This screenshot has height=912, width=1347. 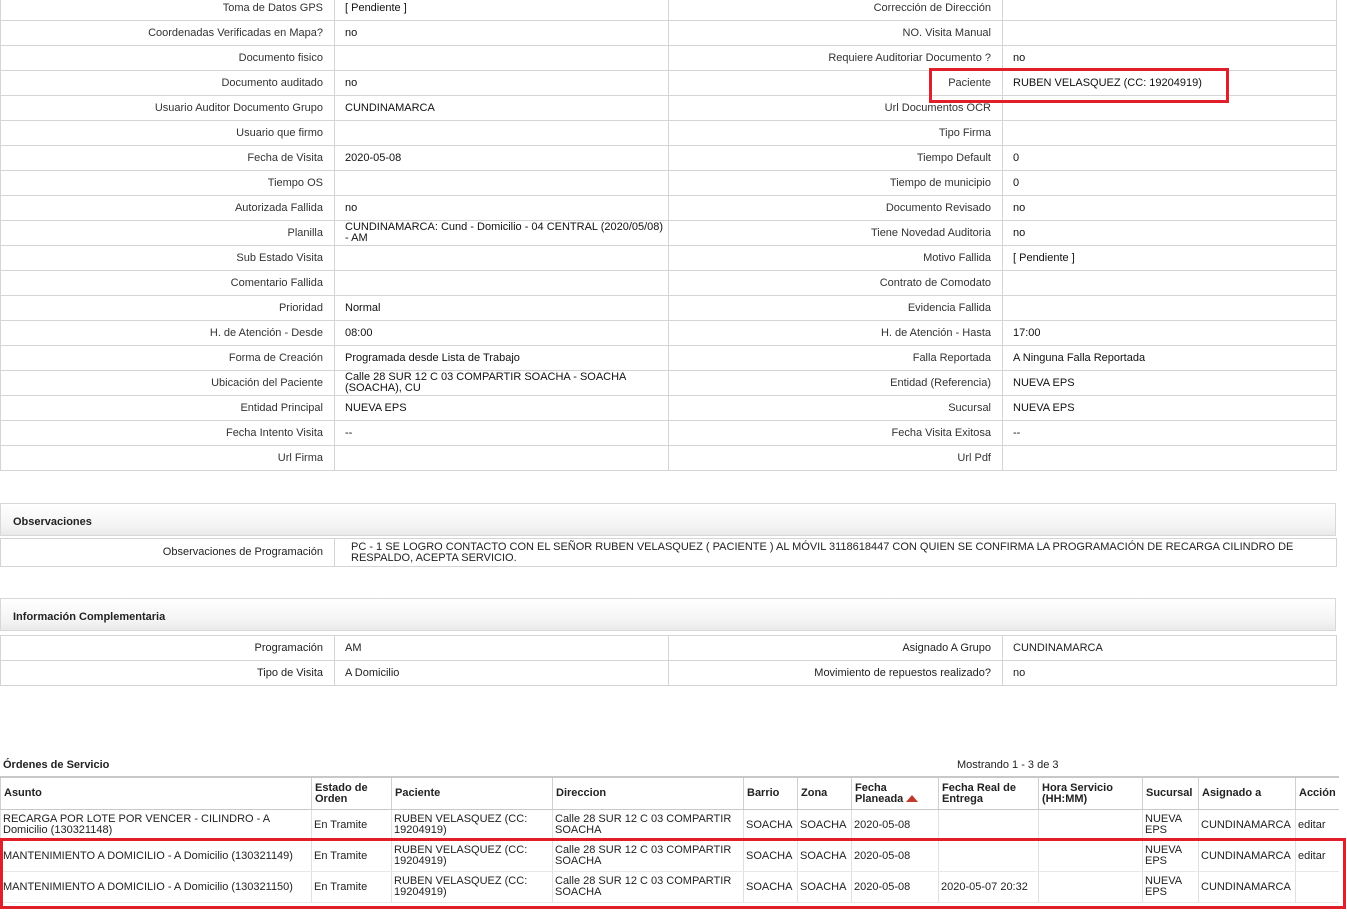 What do you see at coordinates (501, 648) in the screenshot?
I see `complementaria-value: AM` at bounding box center [501, 648].